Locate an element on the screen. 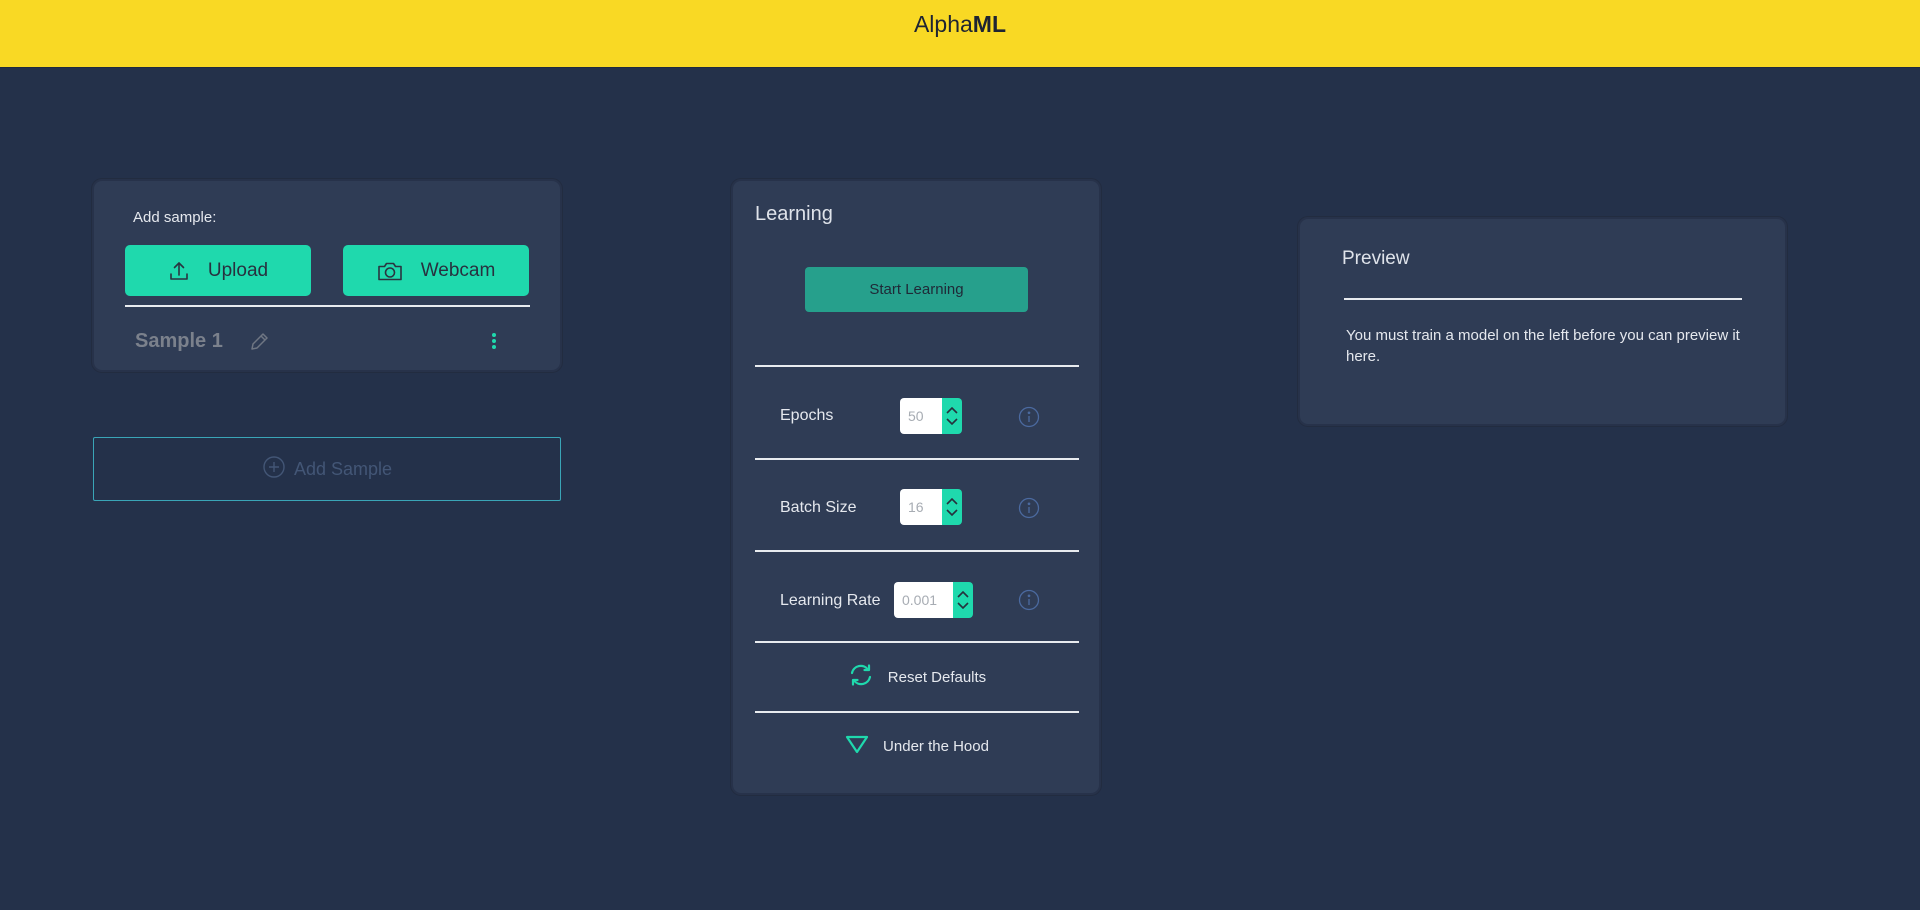 Image resolution: width=1920 pixels, height=910 pixels. add-sample-label: Add sample: is located at coordinates (175, 217).